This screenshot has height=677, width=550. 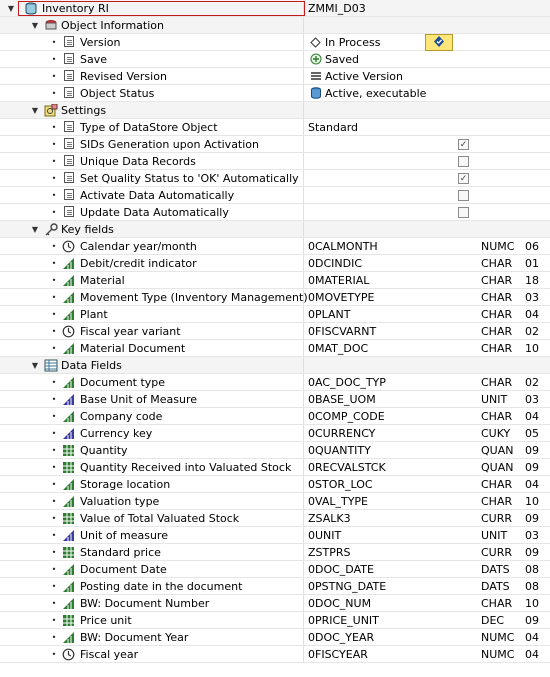 I want to click on characteristic-icon, so click(x=68, y=348).